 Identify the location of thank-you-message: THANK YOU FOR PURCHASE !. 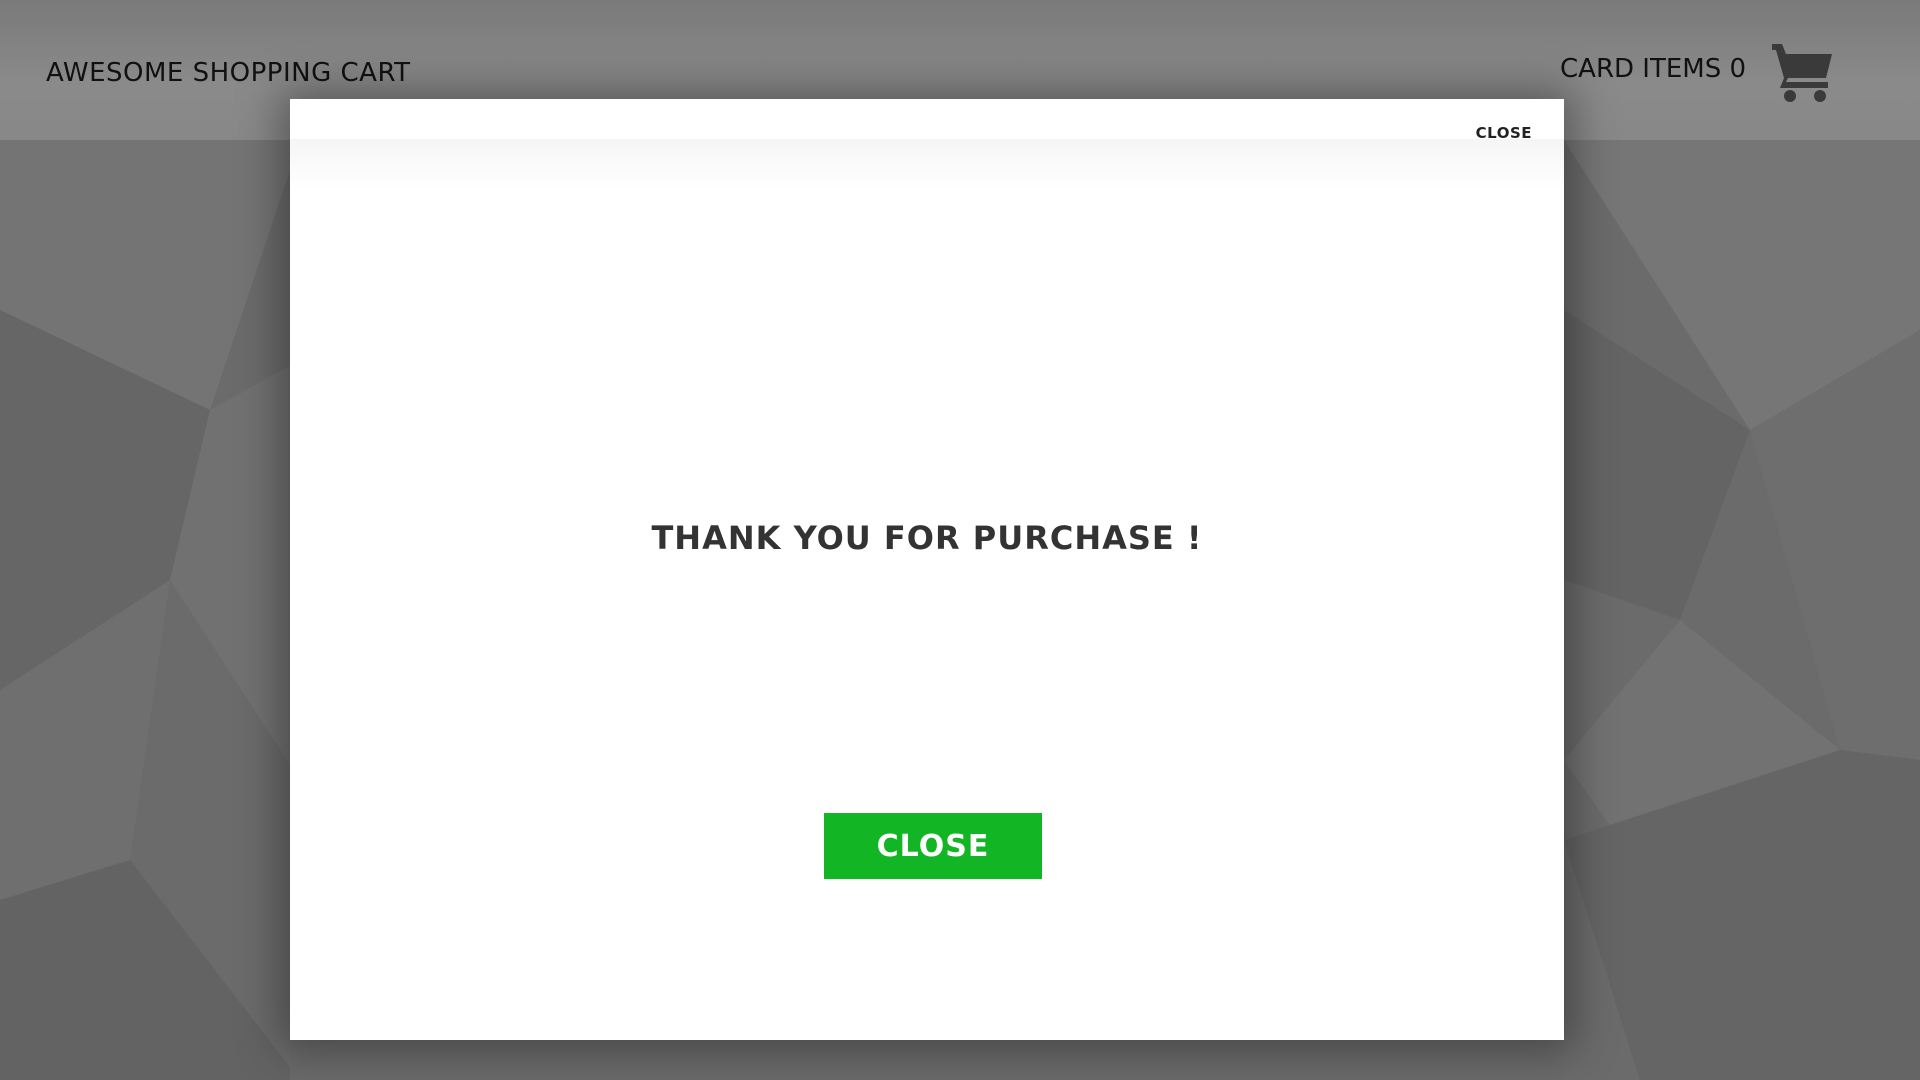
(927, 538).